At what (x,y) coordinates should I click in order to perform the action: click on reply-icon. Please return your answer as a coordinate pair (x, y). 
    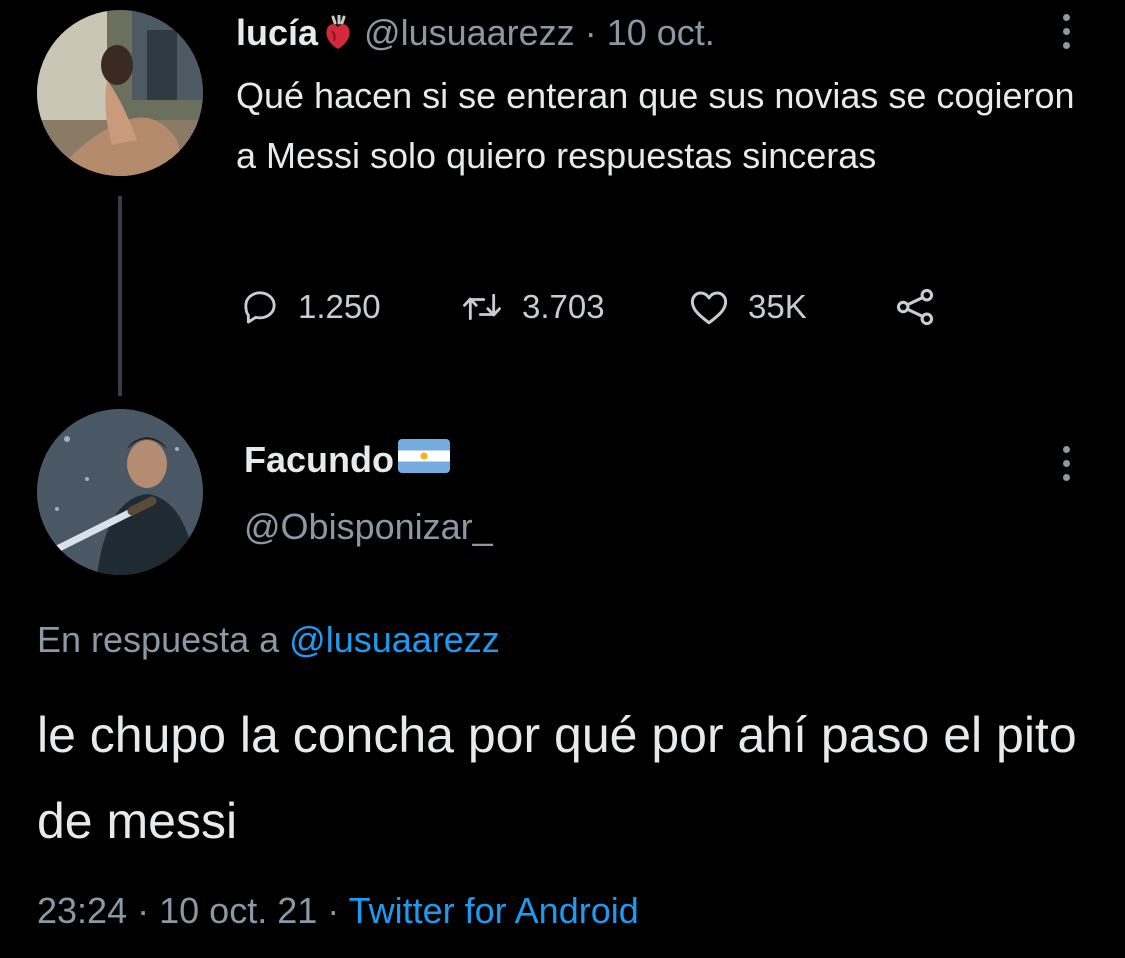
    Looking at the image, I should click on (260, 307).